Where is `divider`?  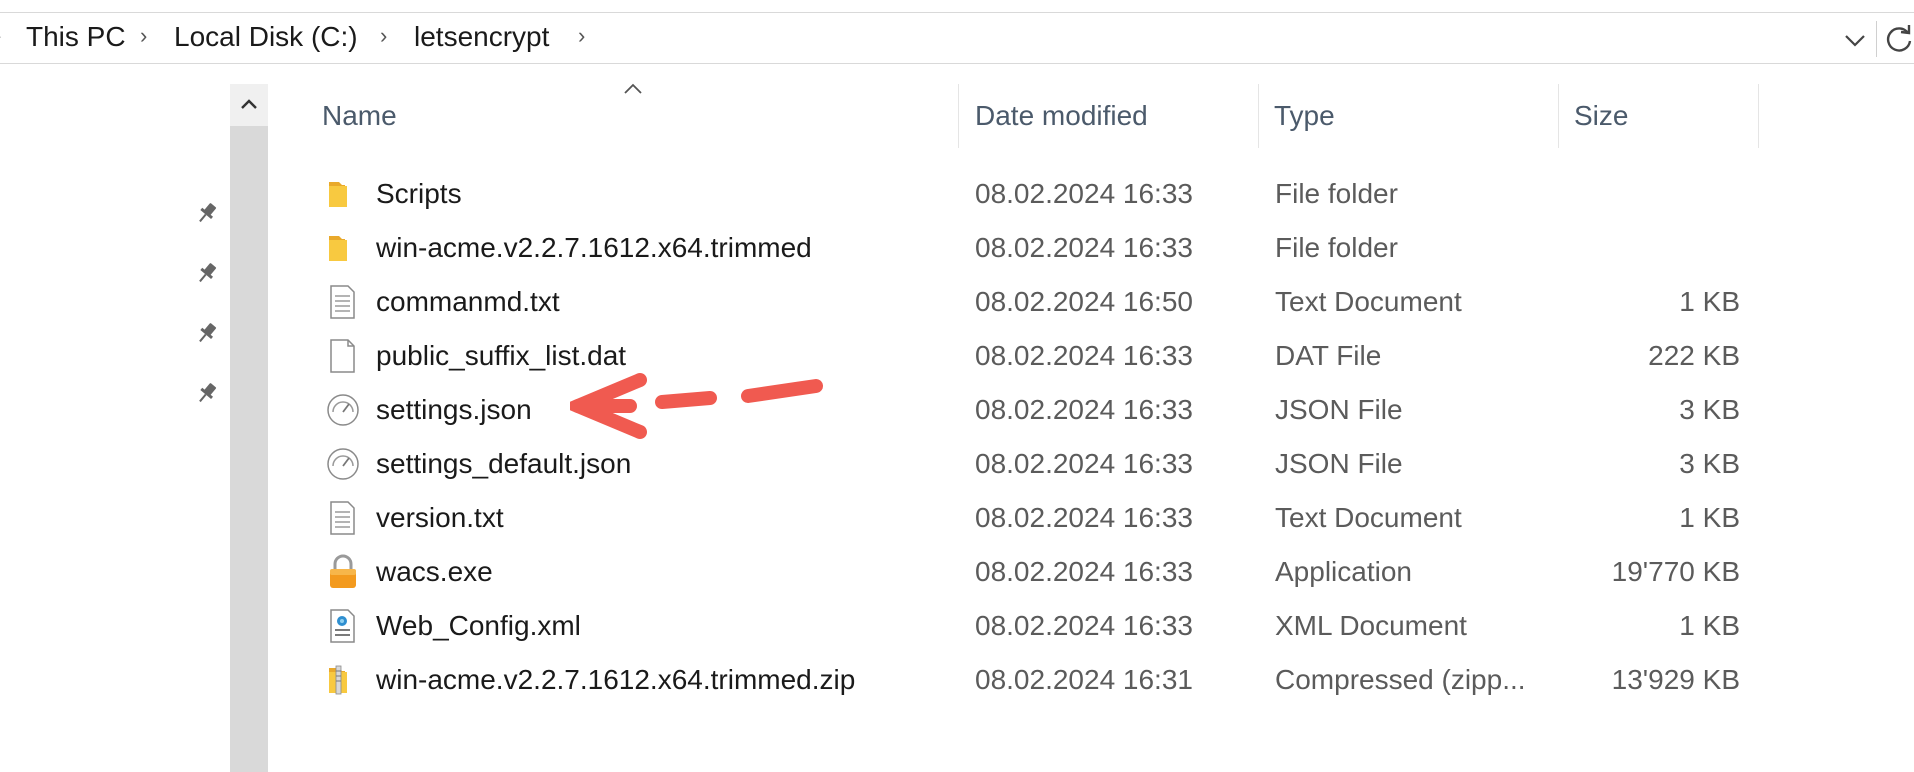 divider is located at coordinates (1876, 39).